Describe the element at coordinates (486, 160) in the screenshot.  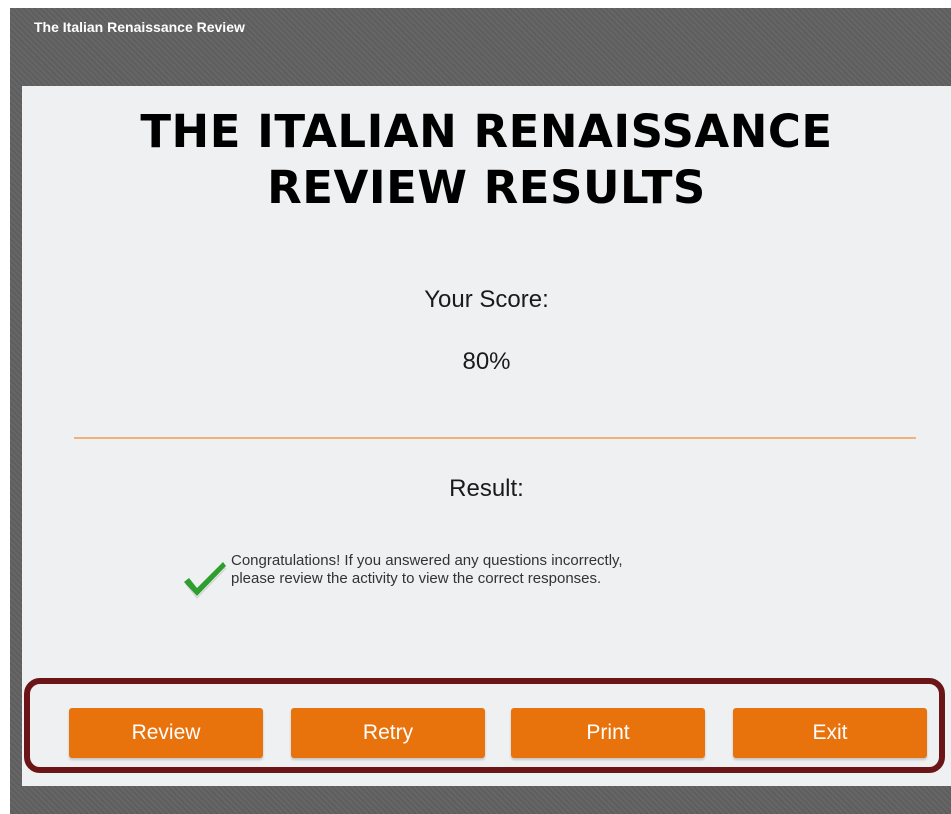
I see `results-heading: THE ITALIAN RENAISSANCE REVIEW RESULTS` at that location.